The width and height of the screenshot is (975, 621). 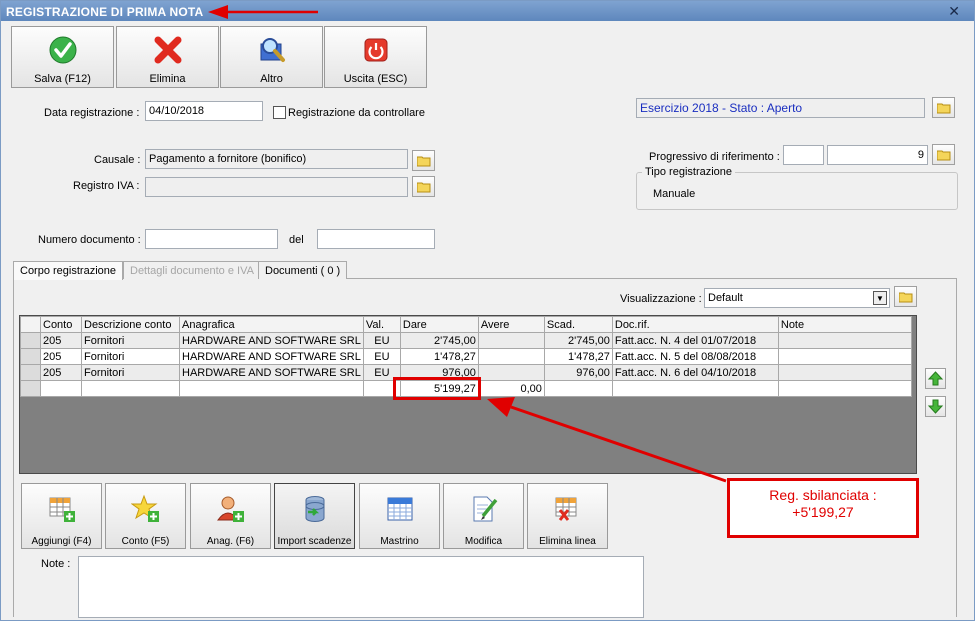 I want to click on tab-dettagli-documento: Dettagli documento e IVA, so click(x=192, y=270).